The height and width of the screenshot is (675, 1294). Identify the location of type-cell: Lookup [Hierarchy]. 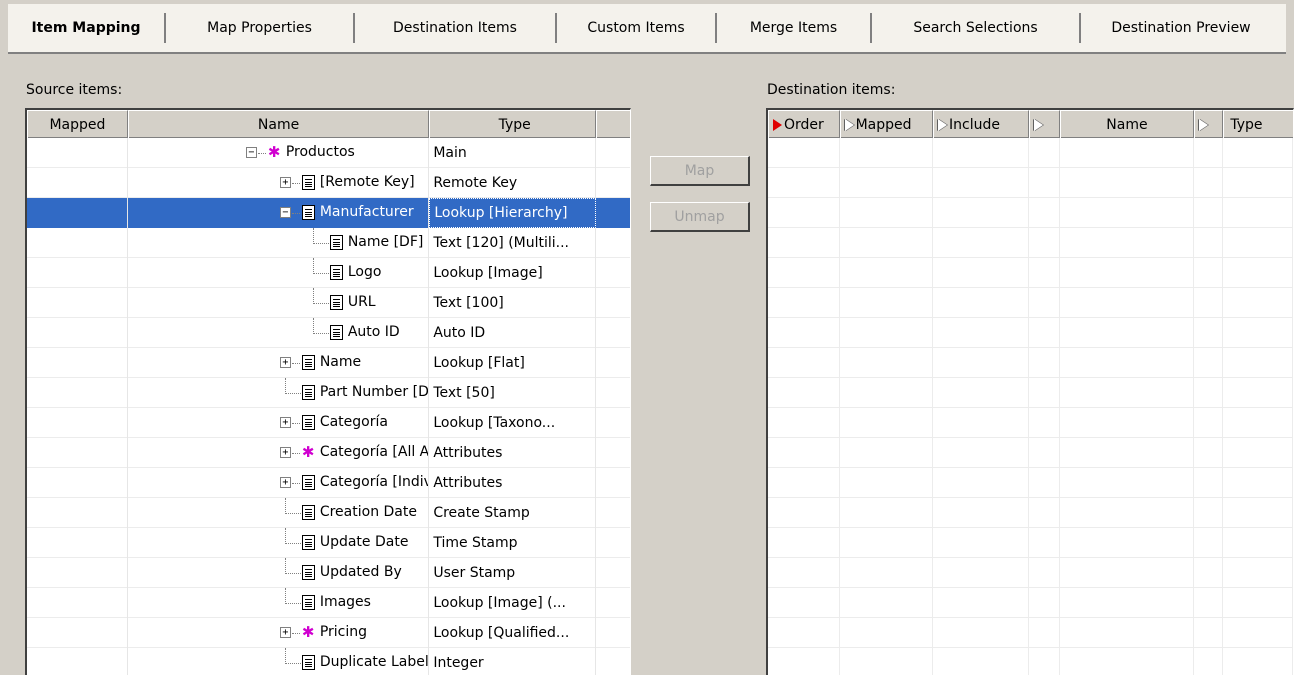
(513, 213).